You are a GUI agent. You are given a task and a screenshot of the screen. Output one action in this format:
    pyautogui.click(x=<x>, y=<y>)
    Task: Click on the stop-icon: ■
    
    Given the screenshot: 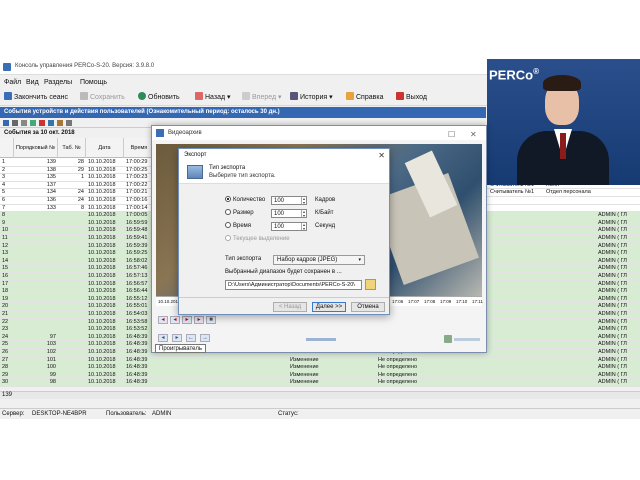 What is the action you would take?
    pyautogui.click(x=211, y=320)
    